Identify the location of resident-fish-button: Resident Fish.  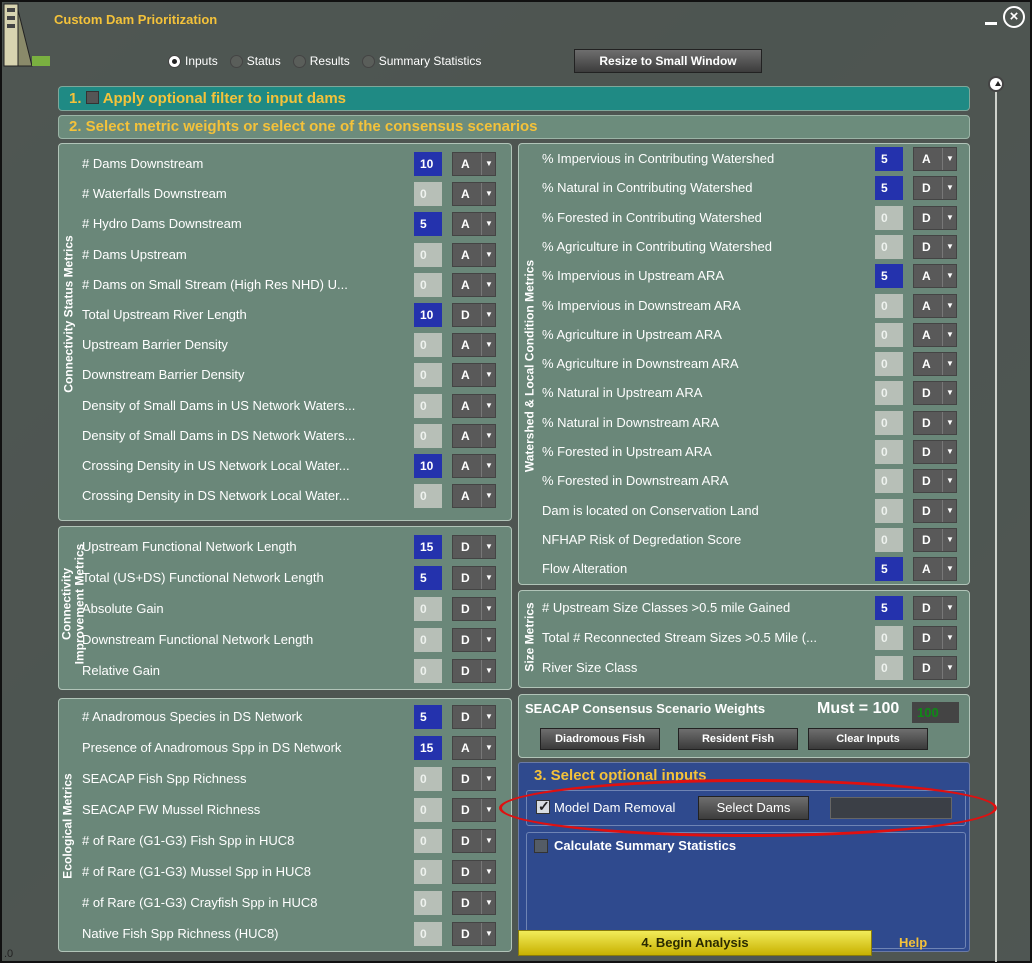
(738, 739).